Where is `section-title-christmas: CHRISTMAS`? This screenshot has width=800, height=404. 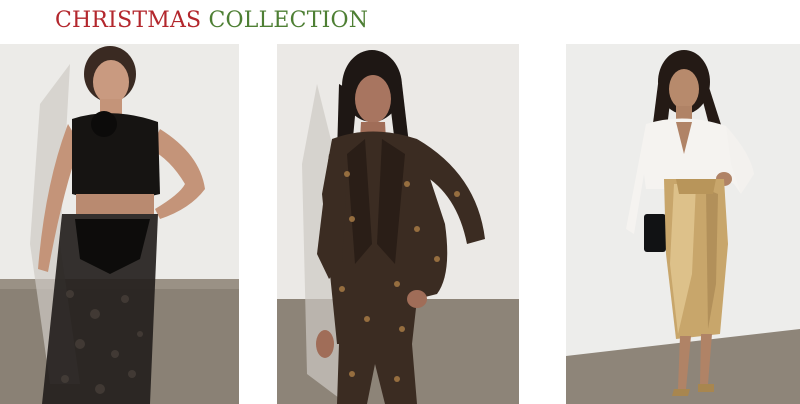
section-title-christmas: CHRISTMAS is located at coordinates (128, 20).